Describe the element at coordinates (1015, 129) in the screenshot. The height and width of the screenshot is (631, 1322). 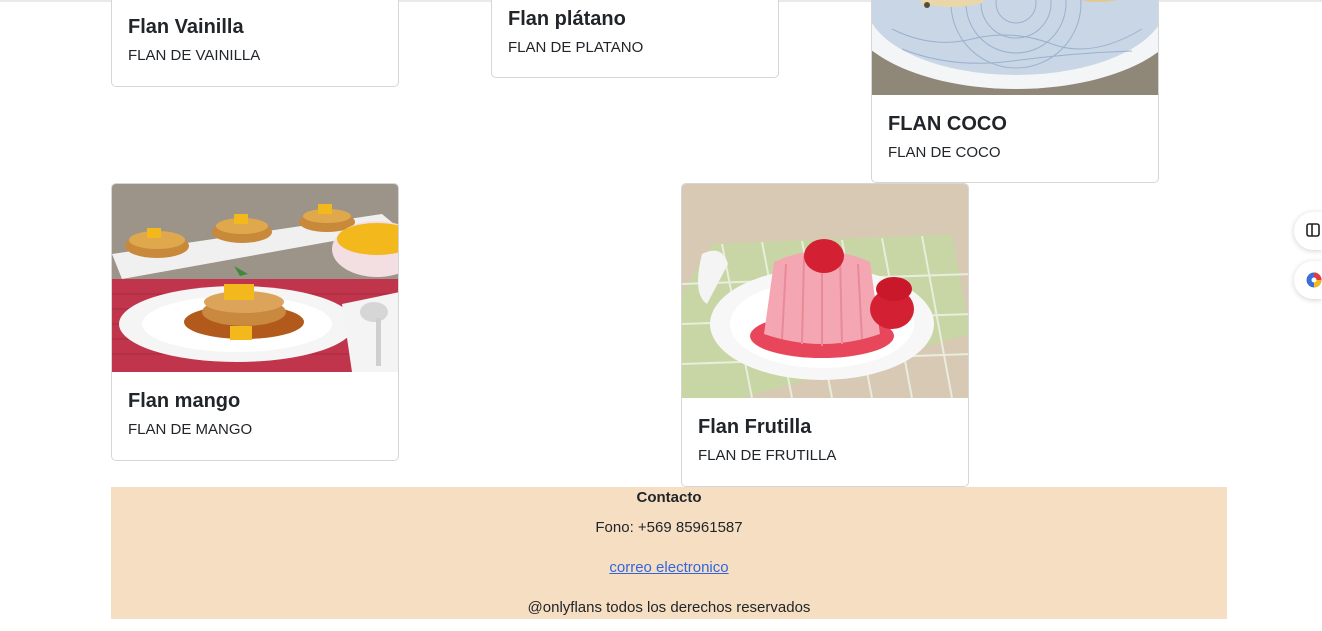
I see `card-body: FLAN COCO FLAN DE COCO` at that location.